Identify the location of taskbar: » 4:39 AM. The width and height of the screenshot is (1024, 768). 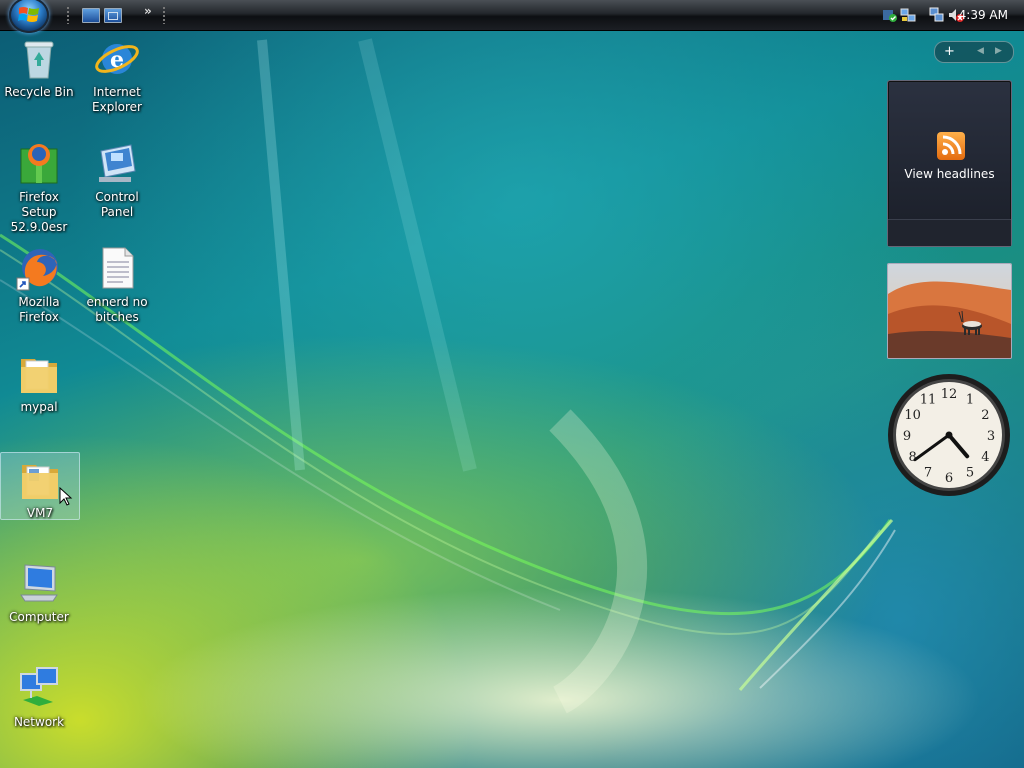
(512, 16).